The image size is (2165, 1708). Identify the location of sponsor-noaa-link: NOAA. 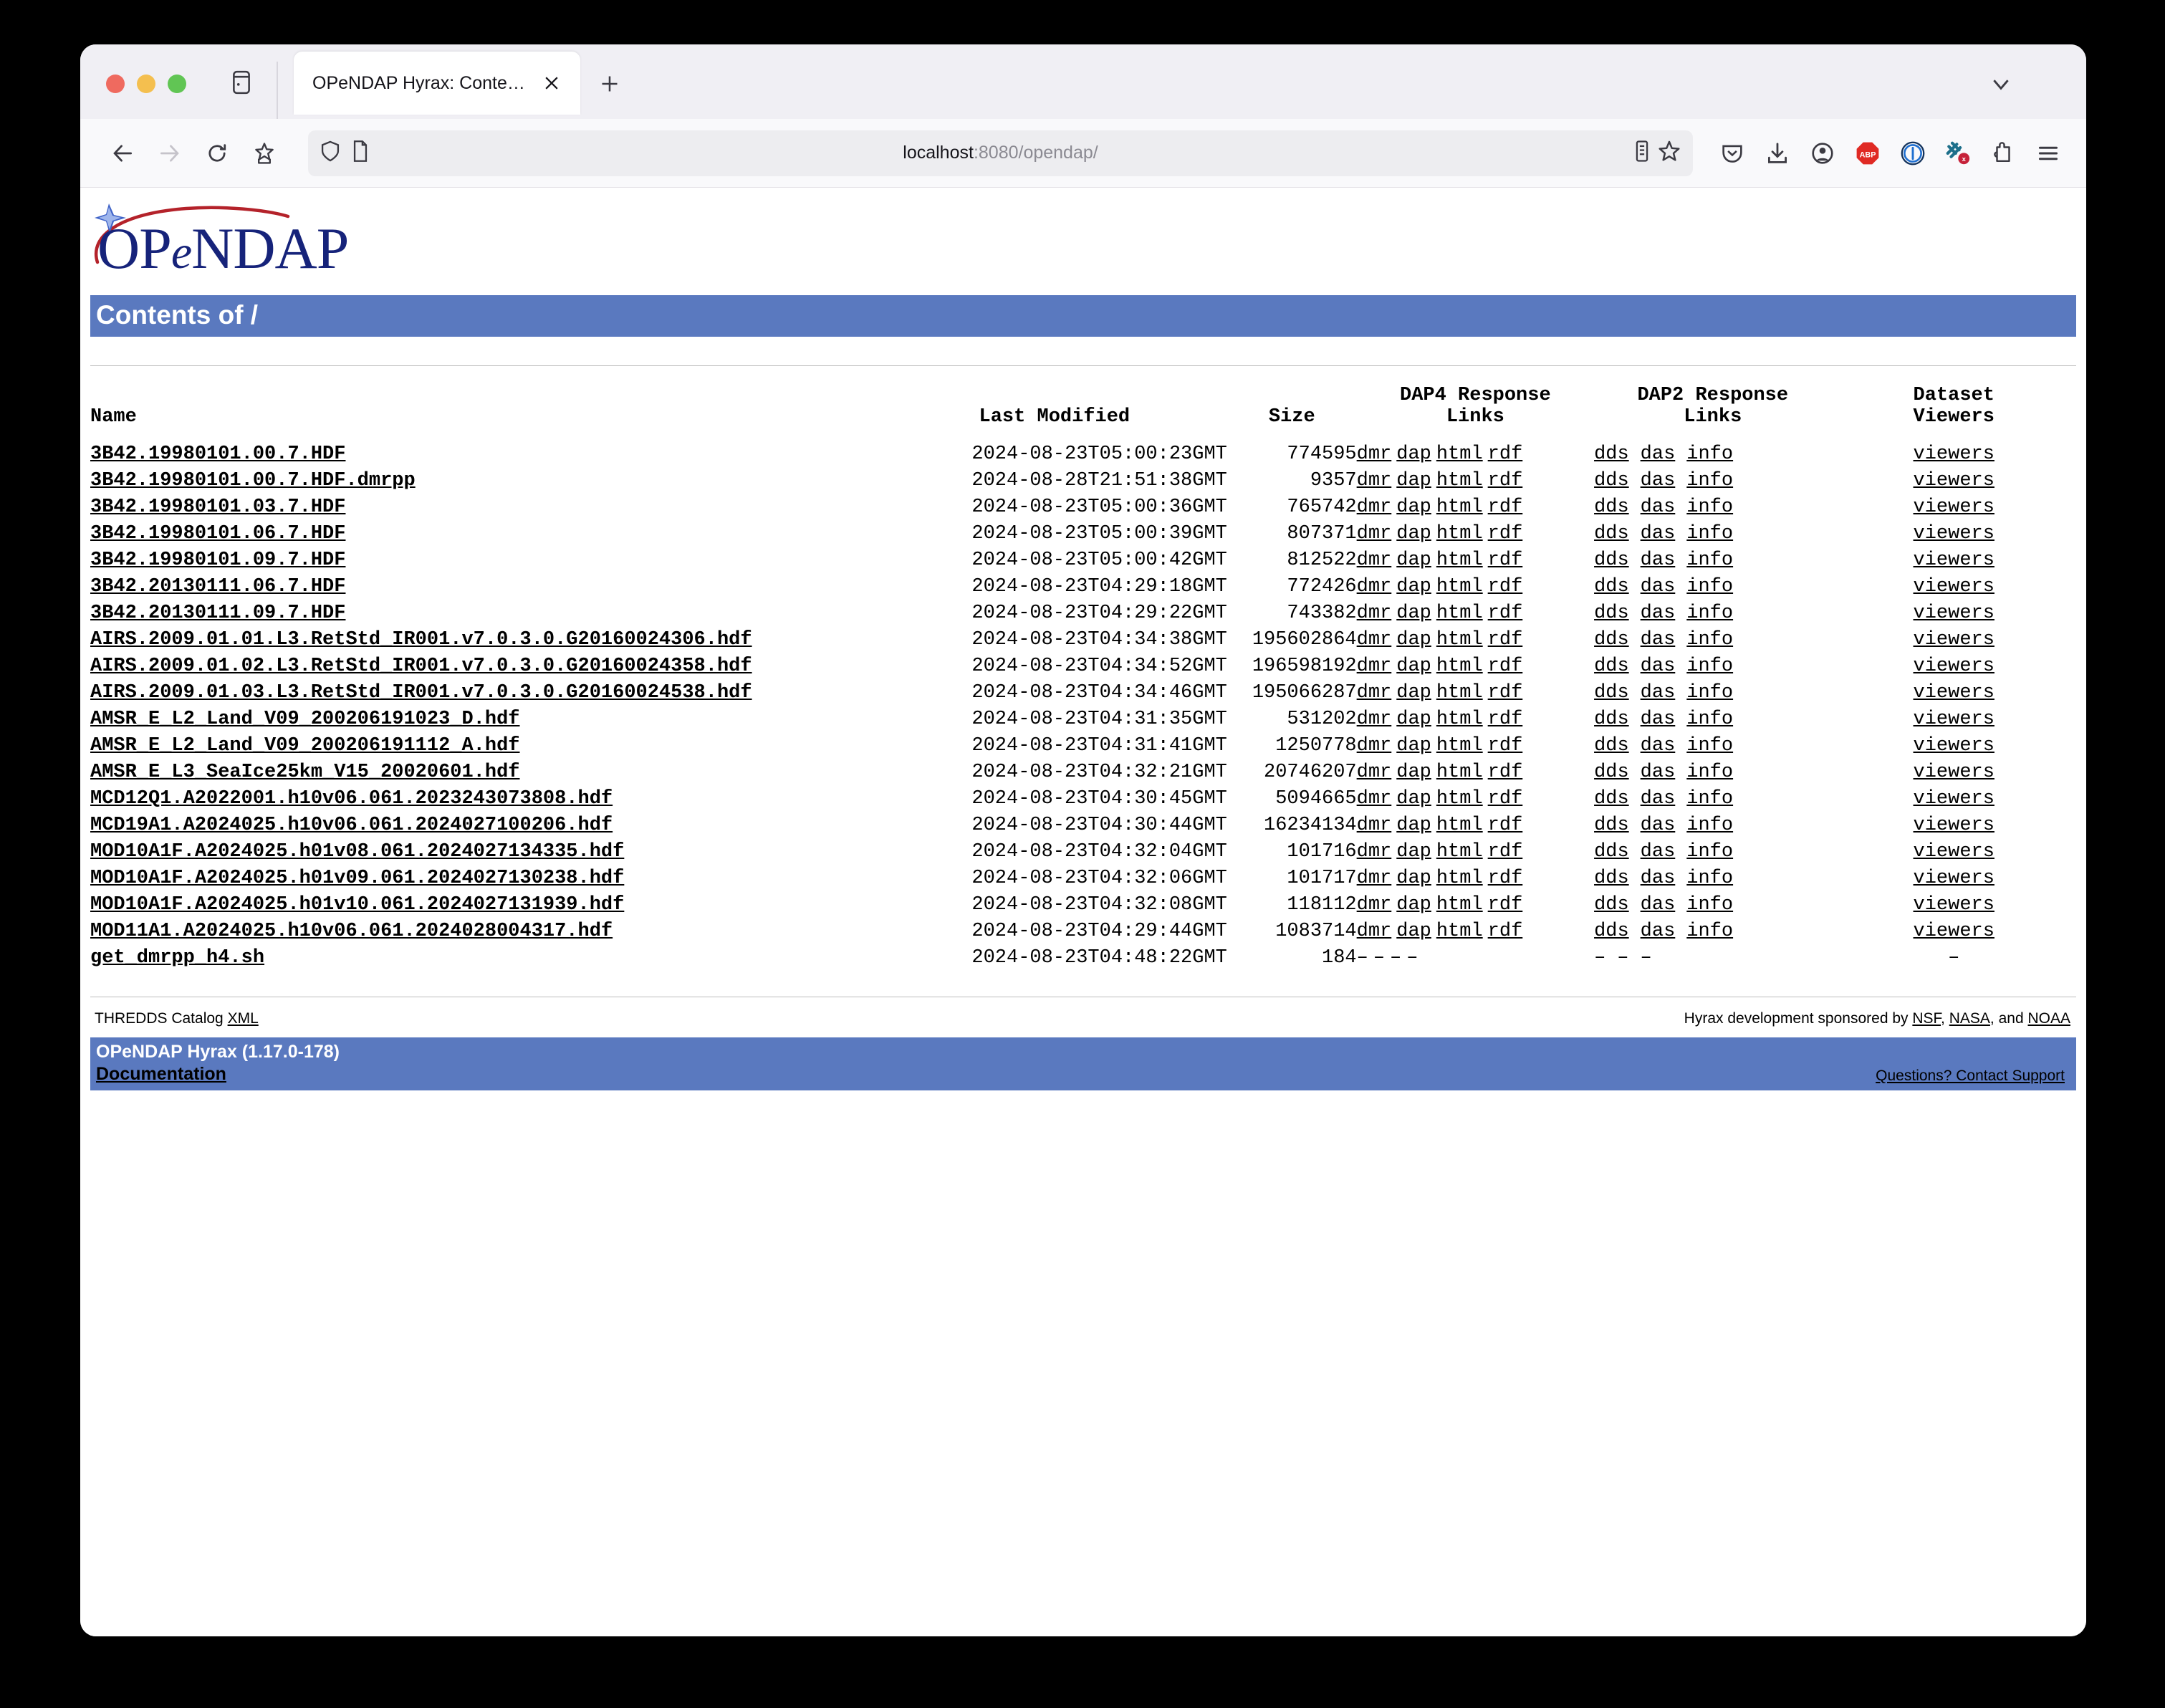
(2048, 1019).